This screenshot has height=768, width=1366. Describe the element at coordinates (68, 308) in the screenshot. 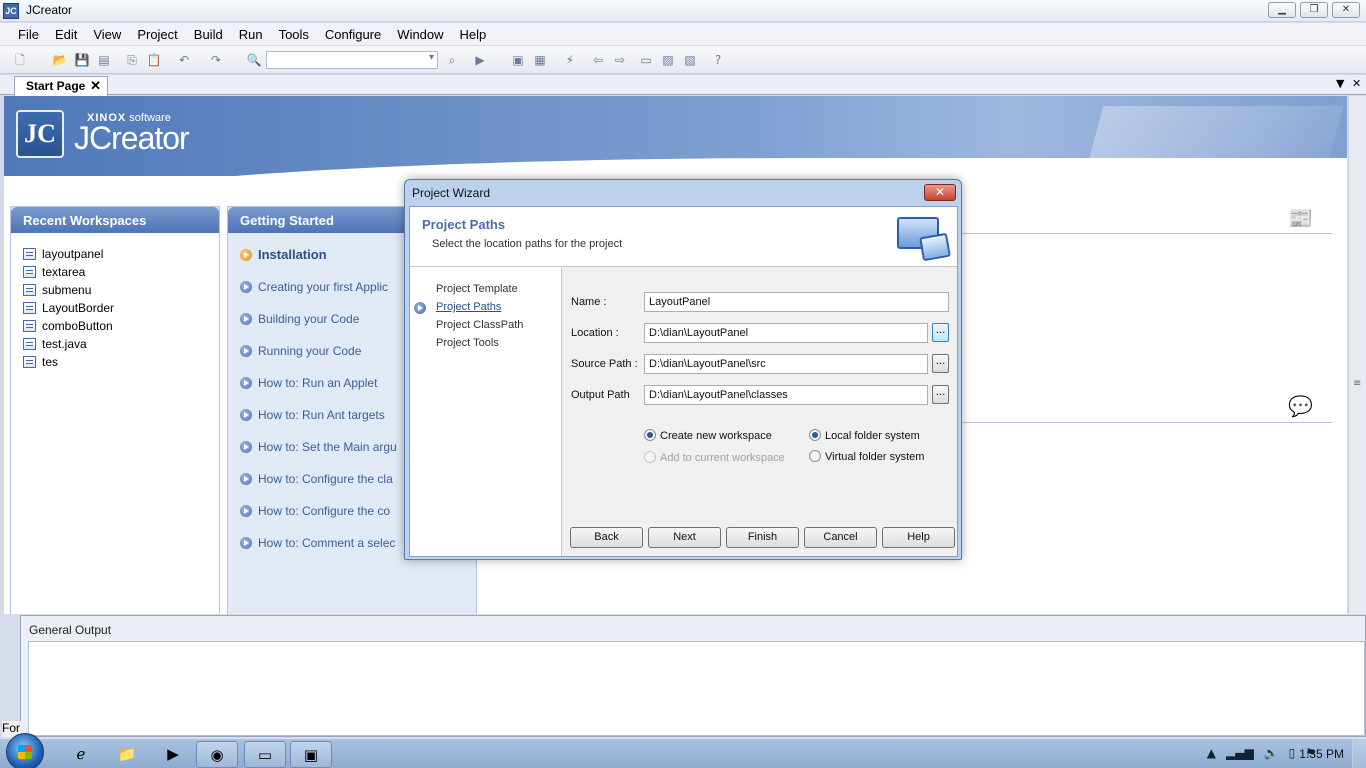

I see `list-item: LayoutBorder` at that location.